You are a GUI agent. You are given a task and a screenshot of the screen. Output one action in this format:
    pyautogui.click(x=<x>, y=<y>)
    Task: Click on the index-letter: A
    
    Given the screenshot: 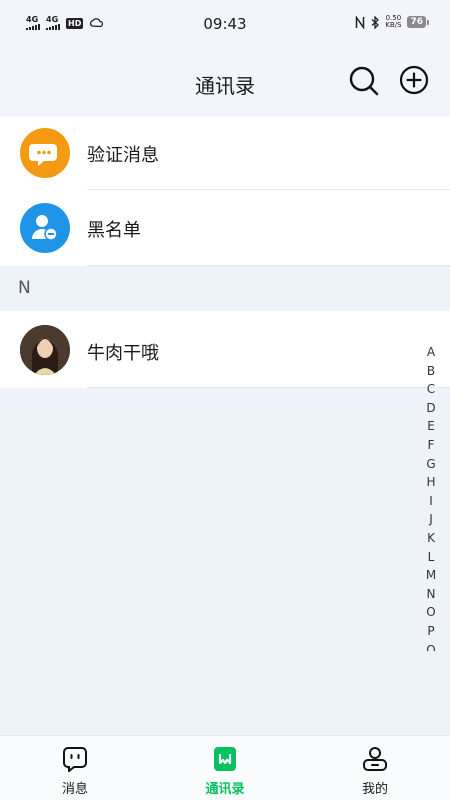 What is the action you would take?
    pyautogui.click(x=431, y=352)
    